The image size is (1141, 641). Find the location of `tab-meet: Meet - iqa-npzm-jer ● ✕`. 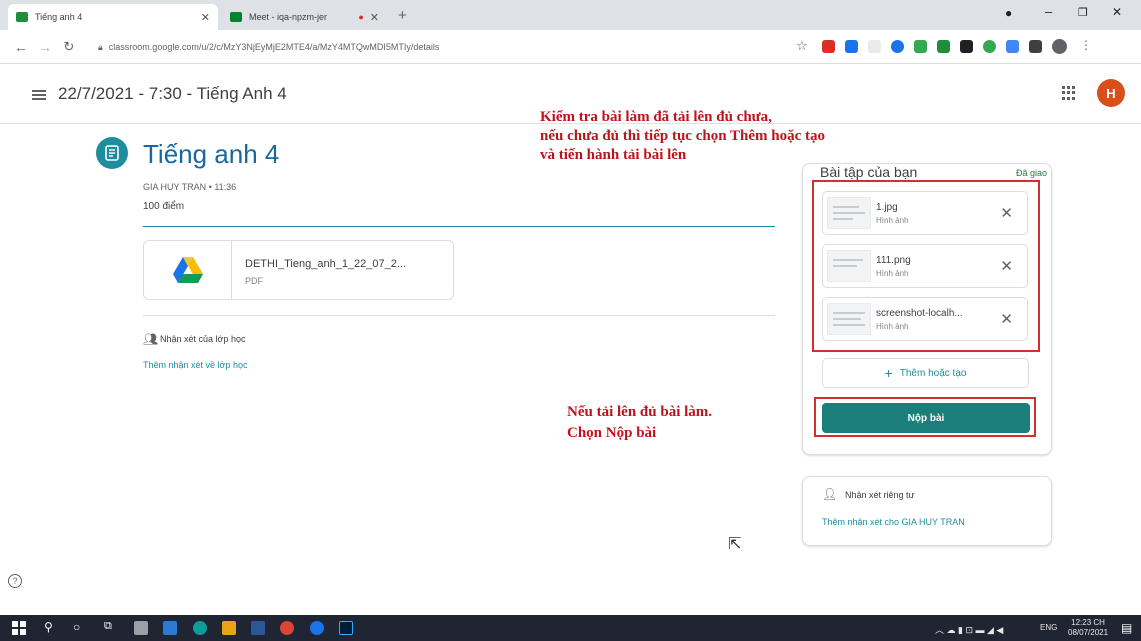

tab-meet: Meet - iqa-npzm-jer ● ✕ is located at coordinates (304, 17).